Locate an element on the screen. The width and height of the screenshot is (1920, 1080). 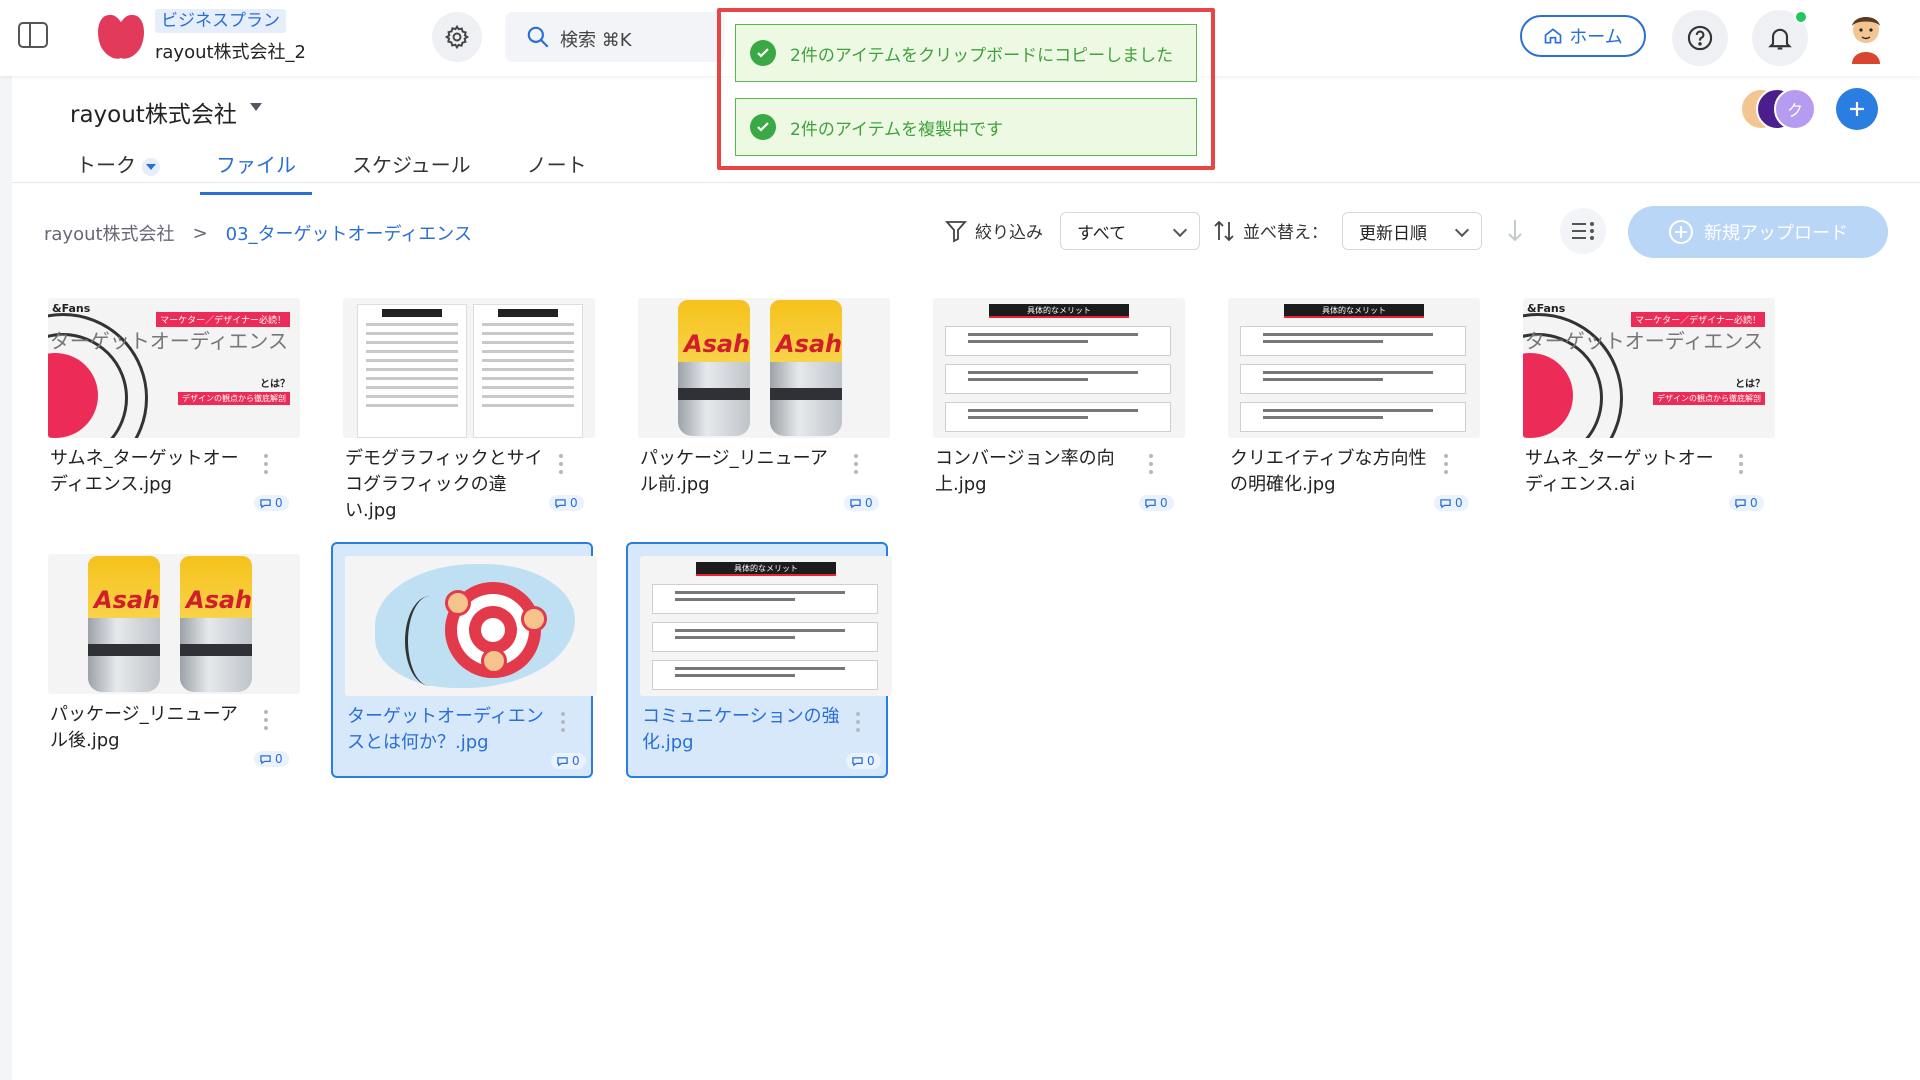
file-name: コミュニケーションの強化.jpg is located at coordinates (742, 730).